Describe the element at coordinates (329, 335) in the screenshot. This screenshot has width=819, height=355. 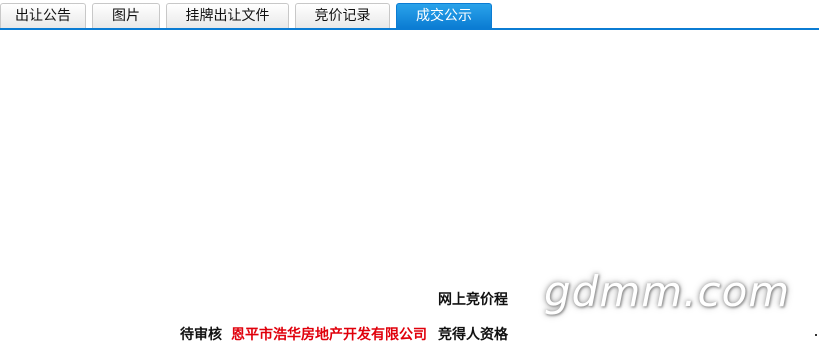
I see `company-name: 恩平市浩华房地产开发有限公司` at that location.